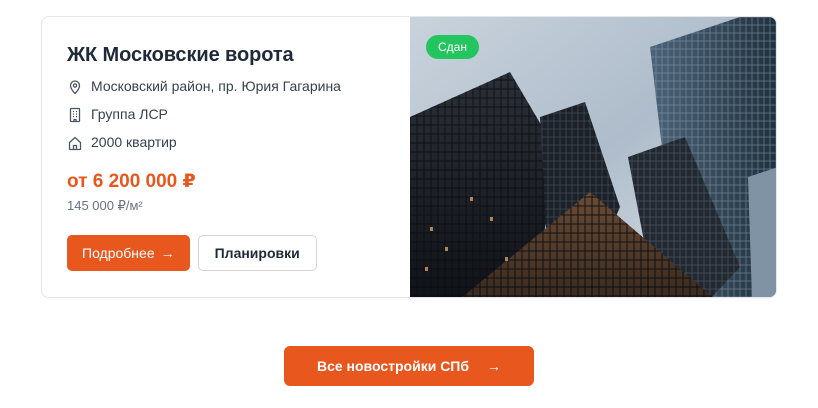  What do you see at coordinates (129, 114) in the screenshot?
I see `developer-text: Группа ЛСР` at bounding box center [129, 114].